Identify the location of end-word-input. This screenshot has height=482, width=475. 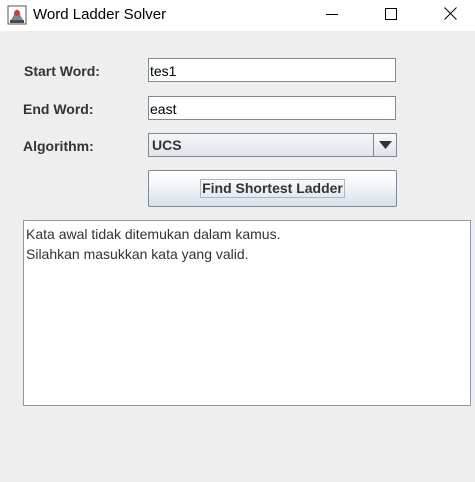
(272, 108).